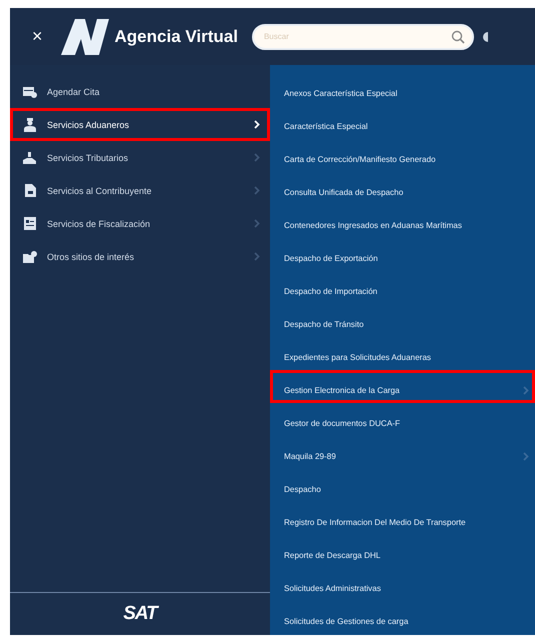 This screenshot has width=535, height=639. I want to click on calendar-icon, so click(30, 92).